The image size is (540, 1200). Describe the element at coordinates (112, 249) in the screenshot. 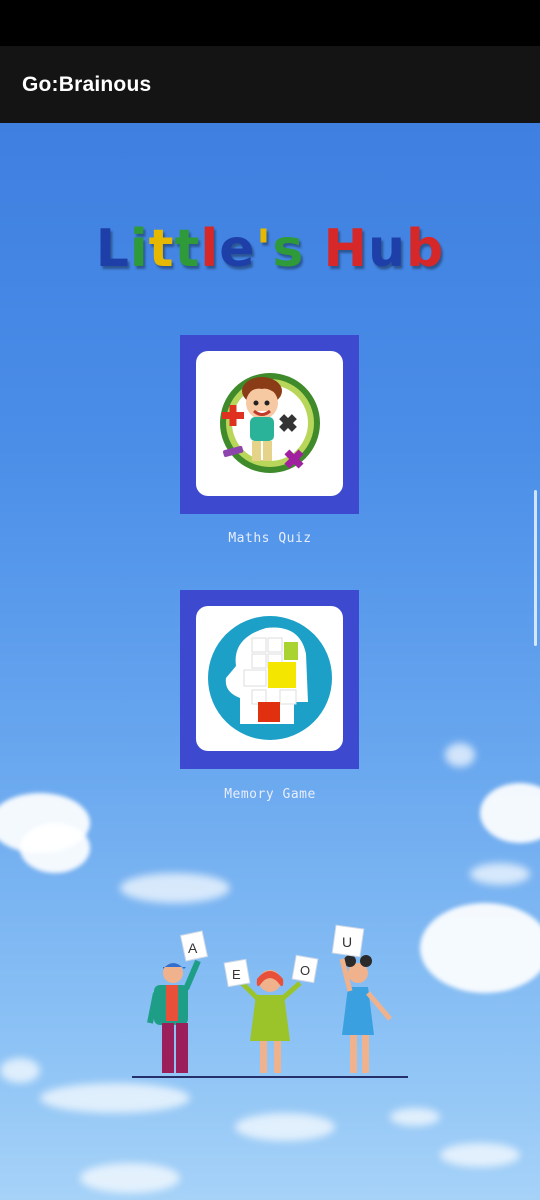

I see `title-letter: L` at that location.